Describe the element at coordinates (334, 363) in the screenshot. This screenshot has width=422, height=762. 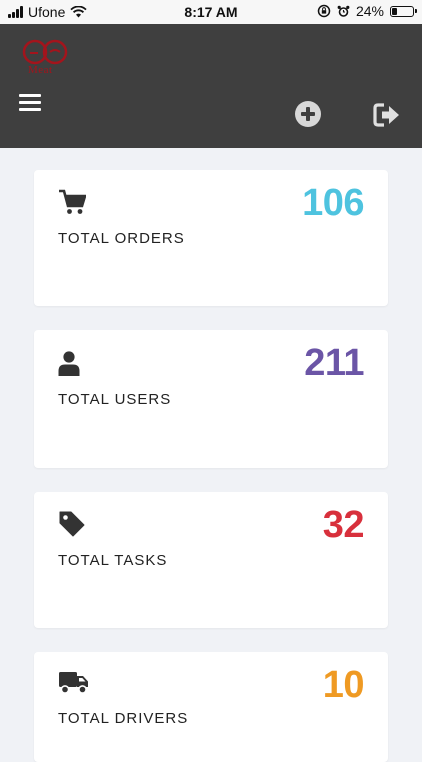
I see `stat-value: 211` at that location.